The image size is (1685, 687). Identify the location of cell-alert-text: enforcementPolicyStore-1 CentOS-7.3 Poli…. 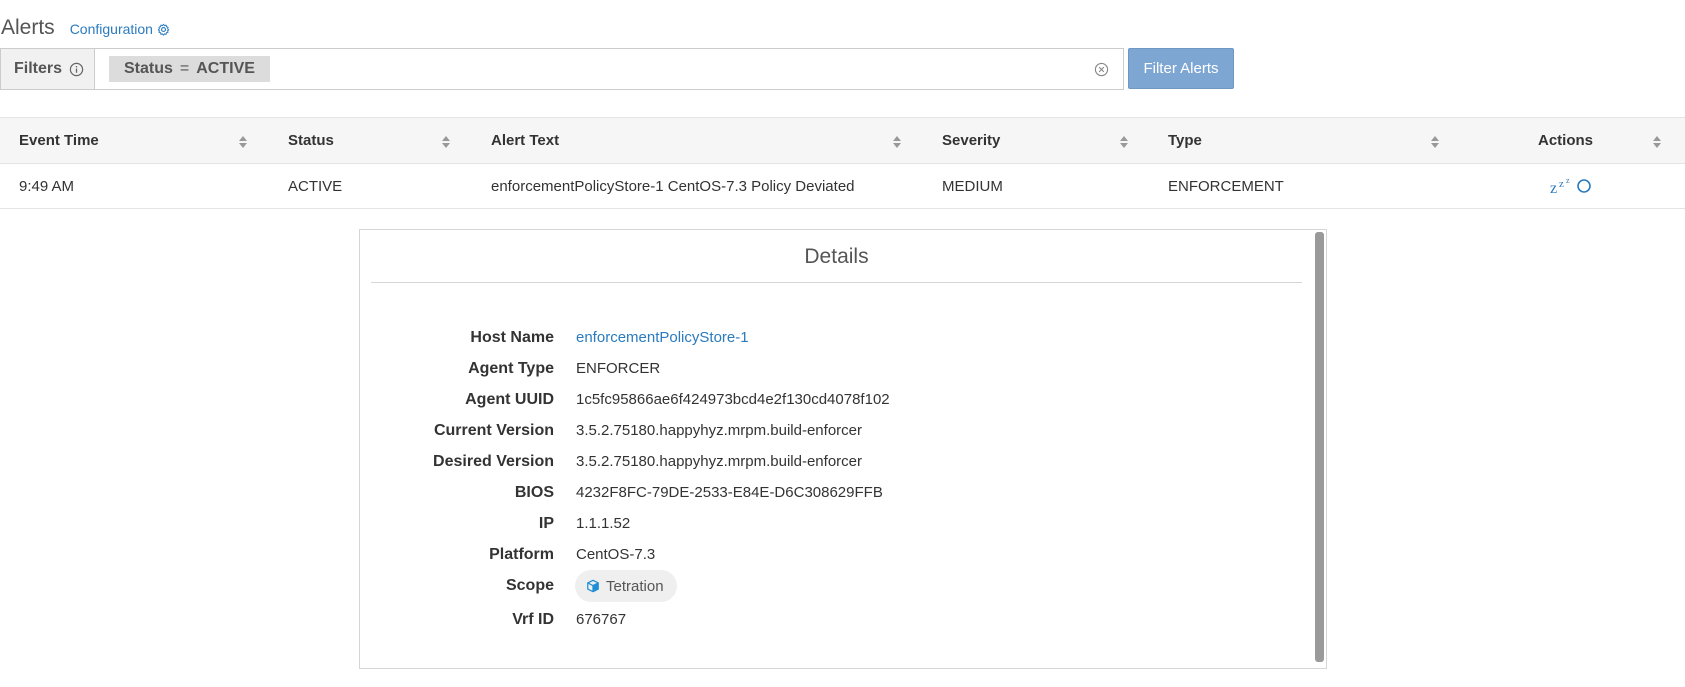
(673, 186).